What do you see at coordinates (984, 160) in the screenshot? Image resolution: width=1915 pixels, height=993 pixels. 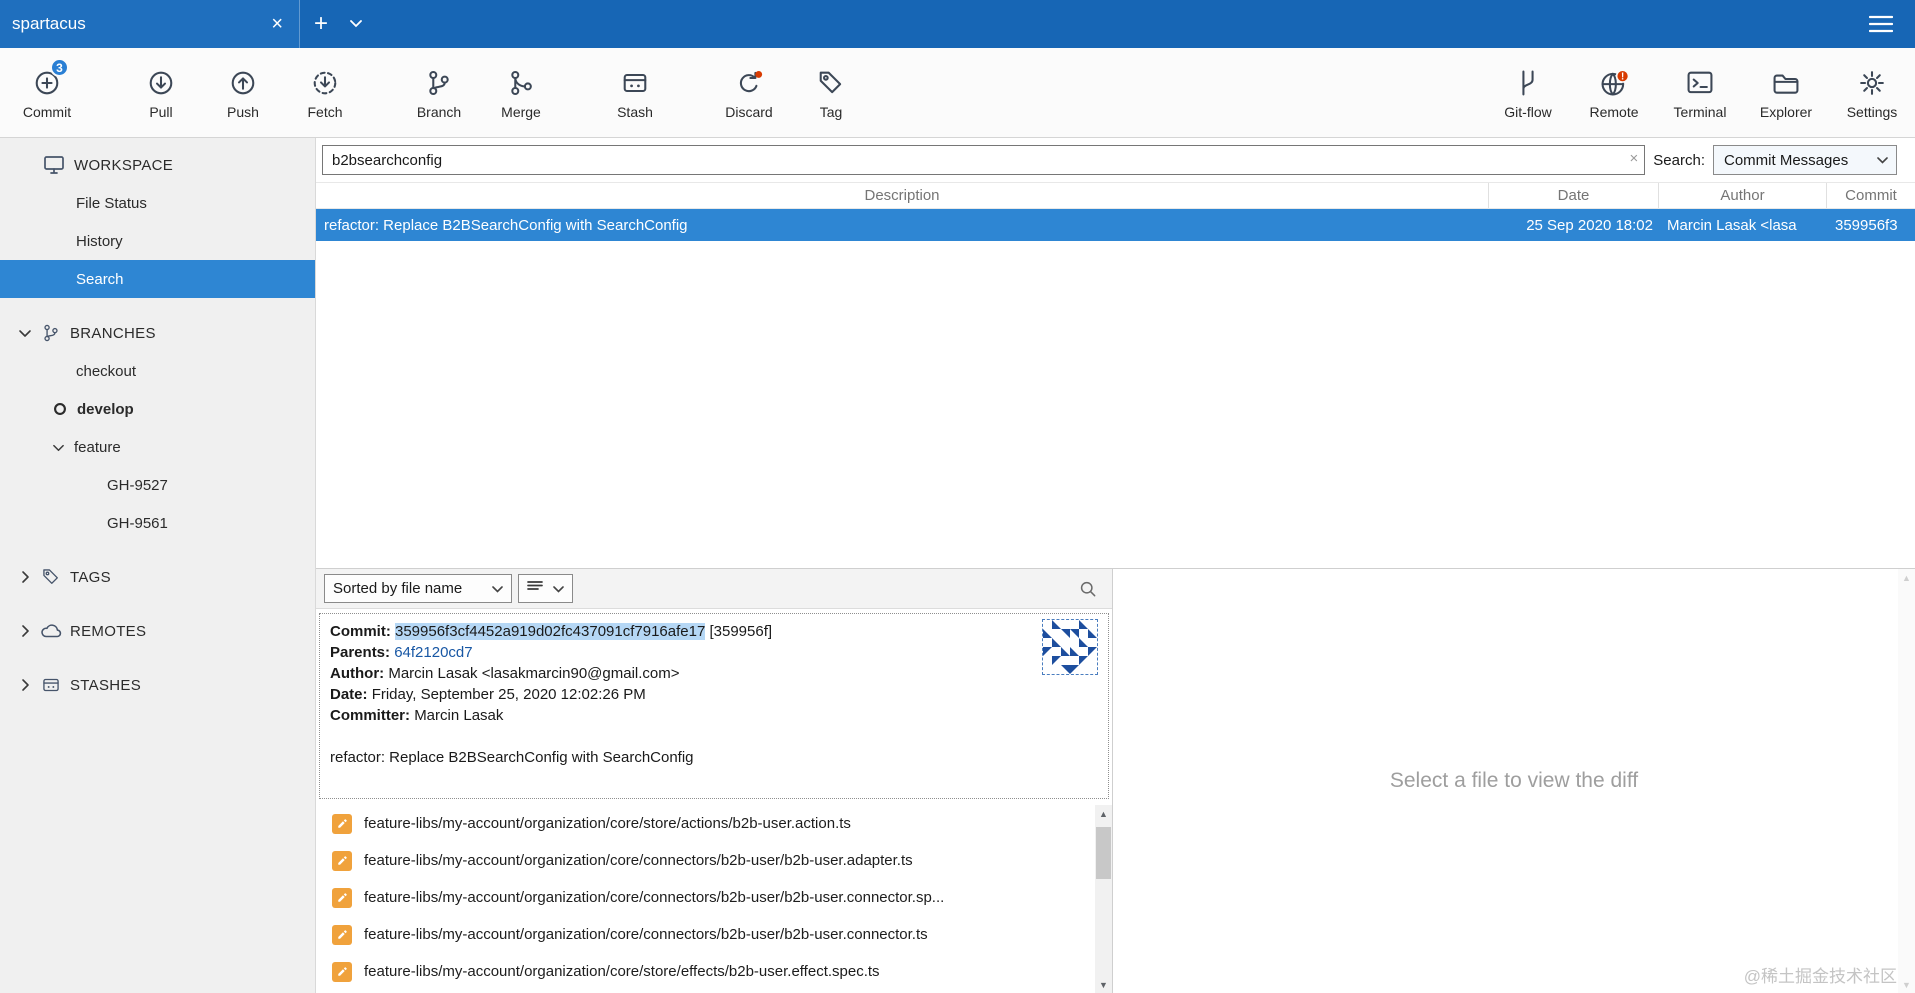 I see `commit-search-input` at bounding box center [984, 160].